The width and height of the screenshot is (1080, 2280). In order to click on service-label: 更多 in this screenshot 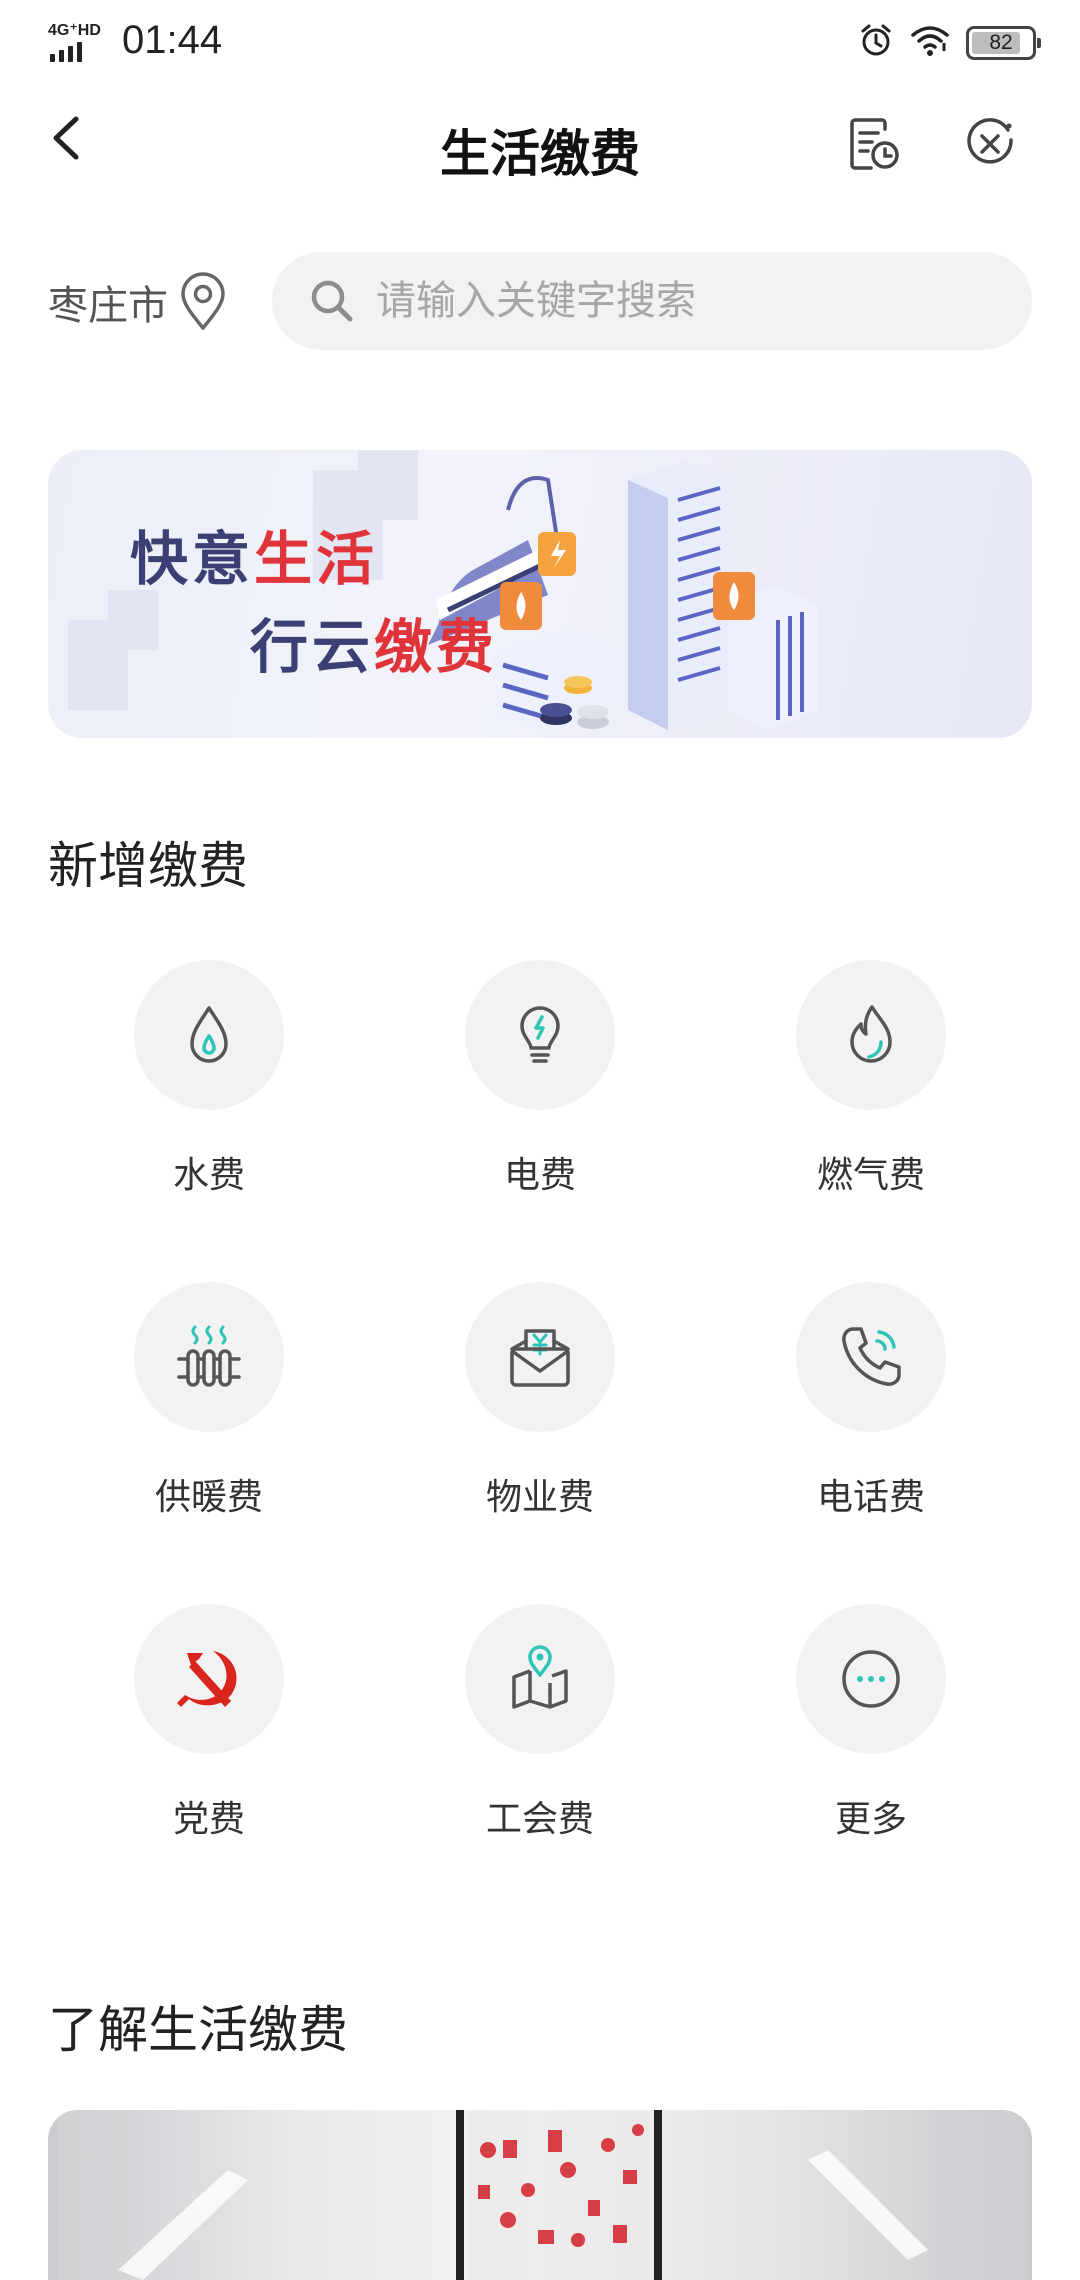, I will do `click(870, 1818)`.